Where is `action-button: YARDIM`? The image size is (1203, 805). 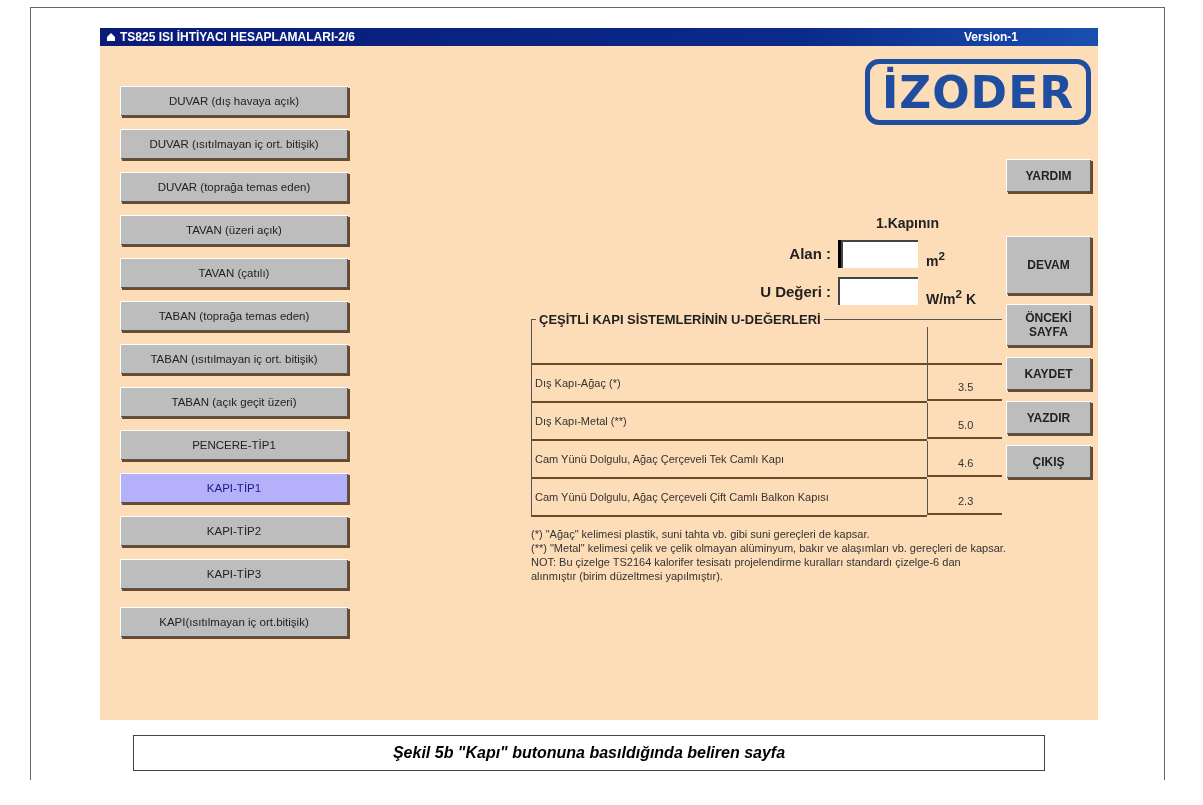
action-button: YARDIM is located at coordinates (1048, 175).